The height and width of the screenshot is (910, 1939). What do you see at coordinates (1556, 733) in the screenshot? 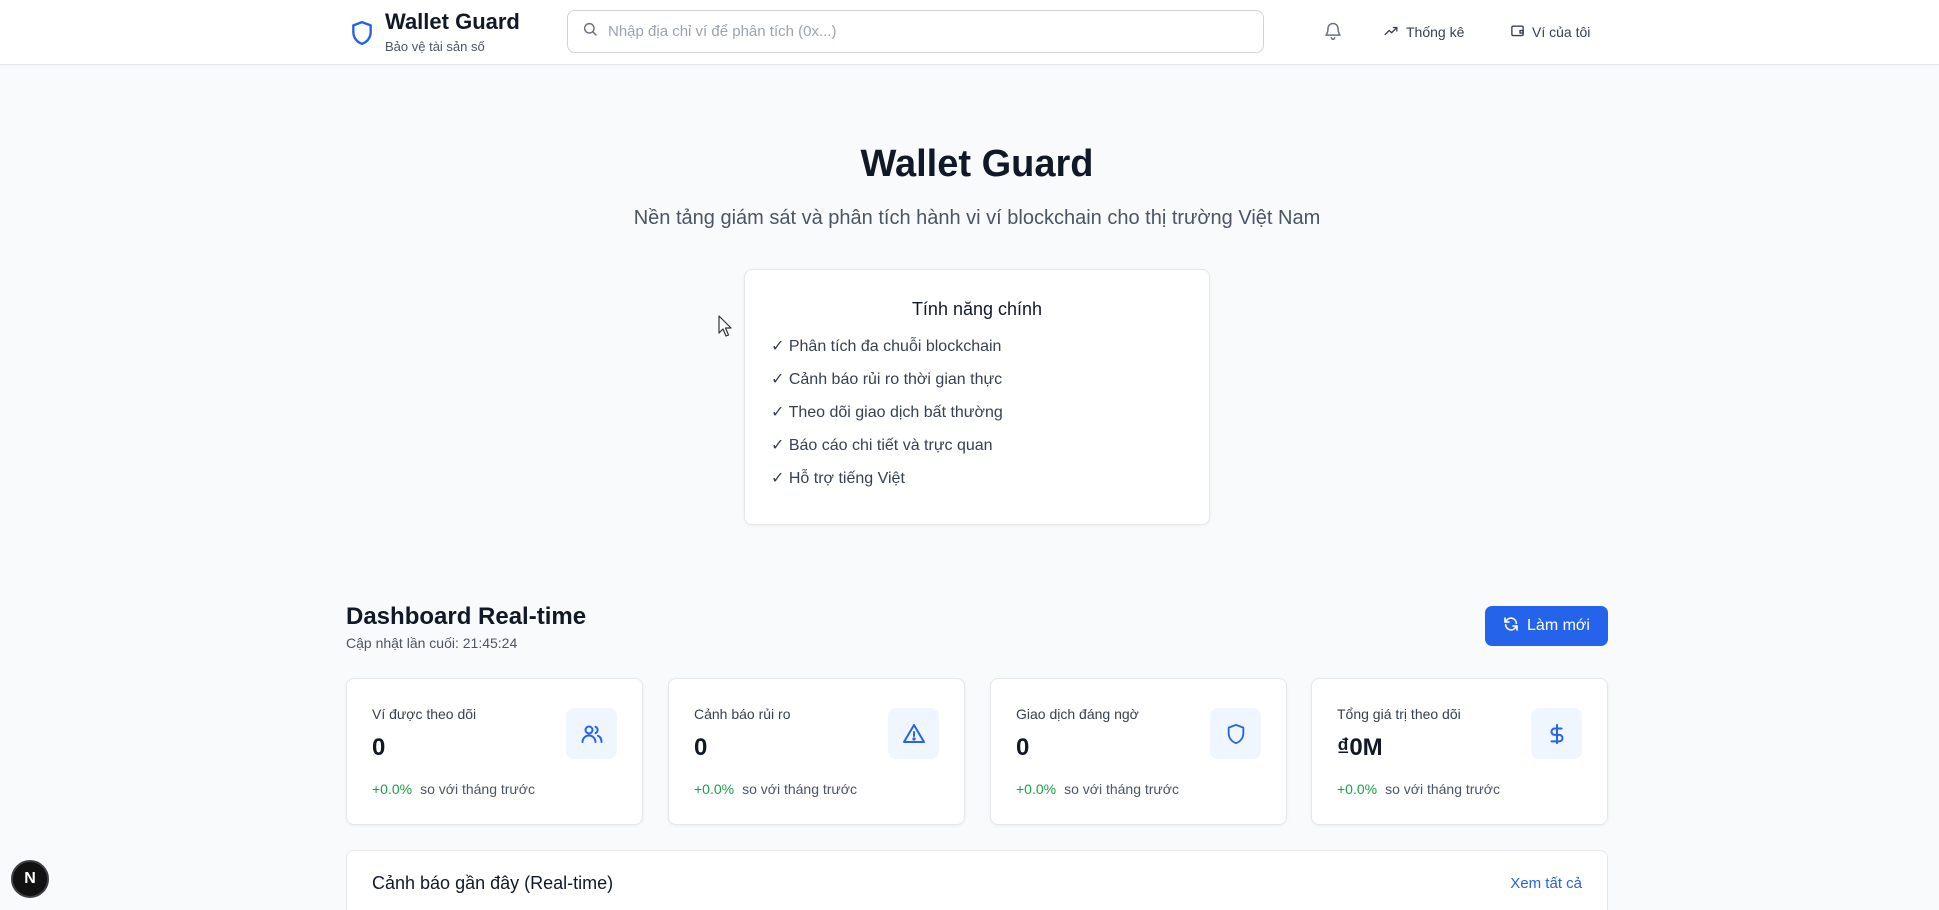
I see `dollar-icon` at bounding box center [1556, 733].